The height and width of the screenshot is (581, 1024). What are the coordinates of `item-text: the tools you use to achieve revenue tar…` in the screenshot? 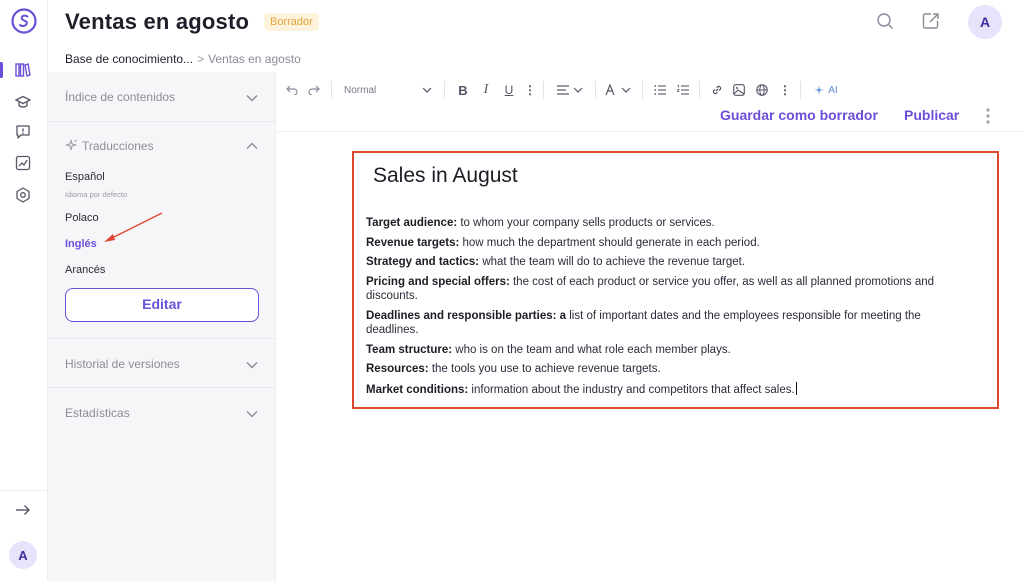 It's located at (544, 369).